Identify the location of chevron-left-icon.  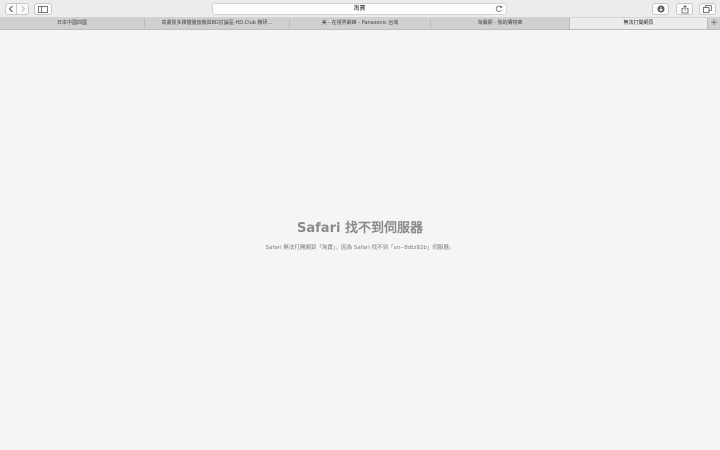
(10, 9).